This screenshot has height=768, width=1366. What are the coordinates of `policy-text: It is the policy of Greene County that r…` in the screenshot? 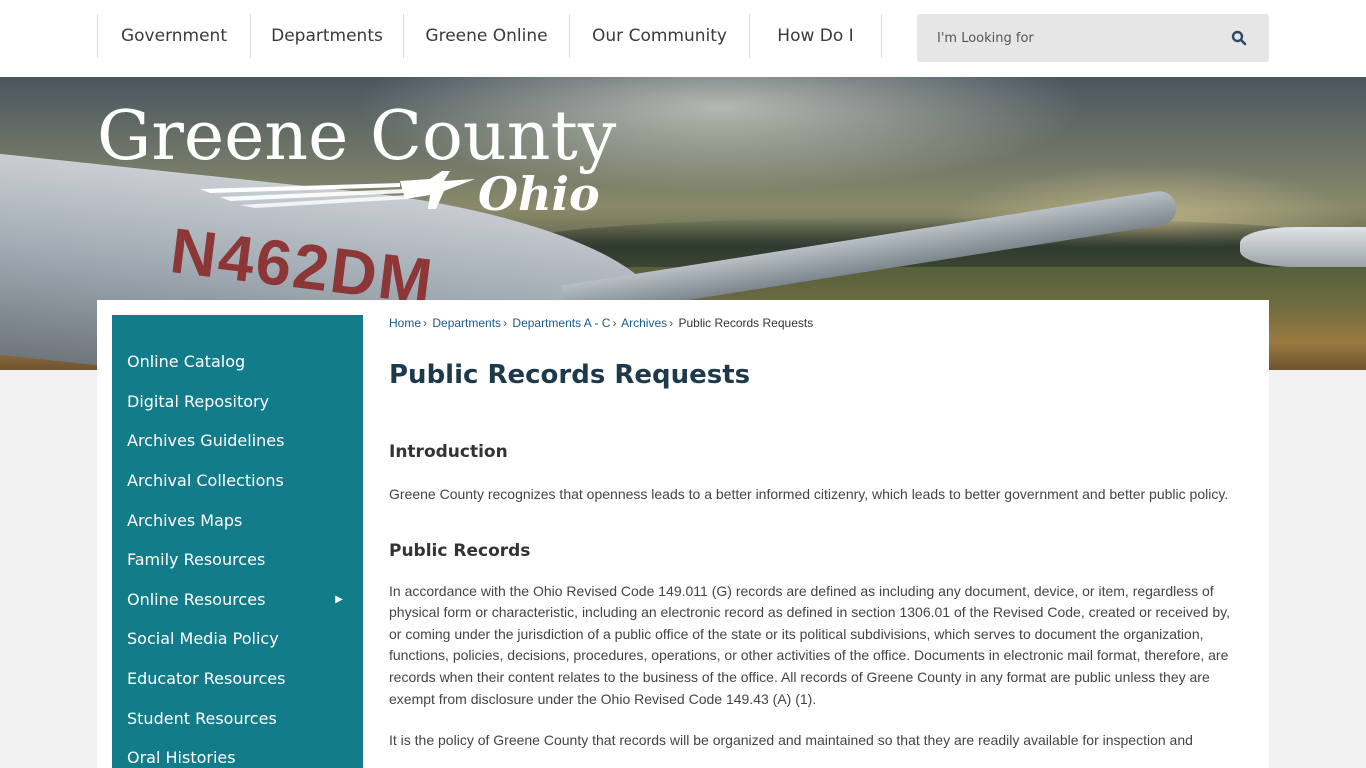 It's located at (791, 740).